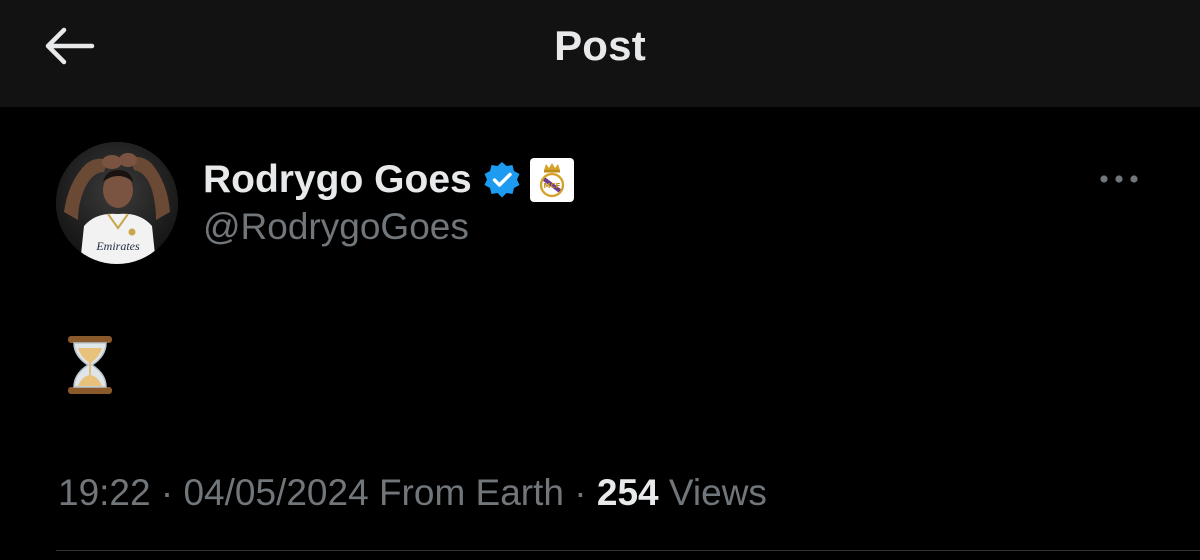 The image size is (1200, 560). I want to click on views-label: Views, so click(718, 492).